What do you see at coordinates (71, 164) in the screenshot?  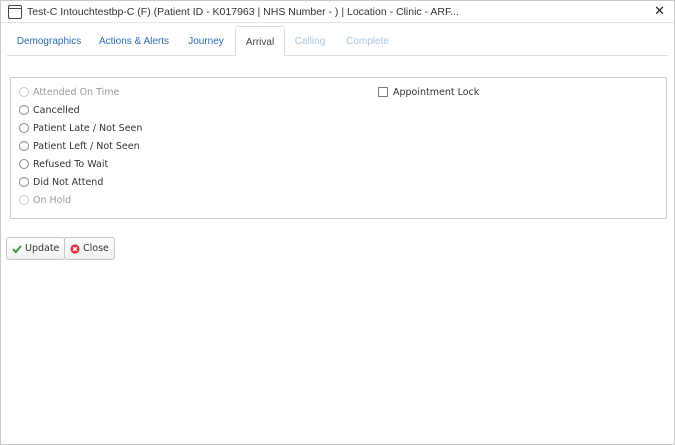 I see `arrival-option-label: Refused To Wait` at bounding box center [71, 164].